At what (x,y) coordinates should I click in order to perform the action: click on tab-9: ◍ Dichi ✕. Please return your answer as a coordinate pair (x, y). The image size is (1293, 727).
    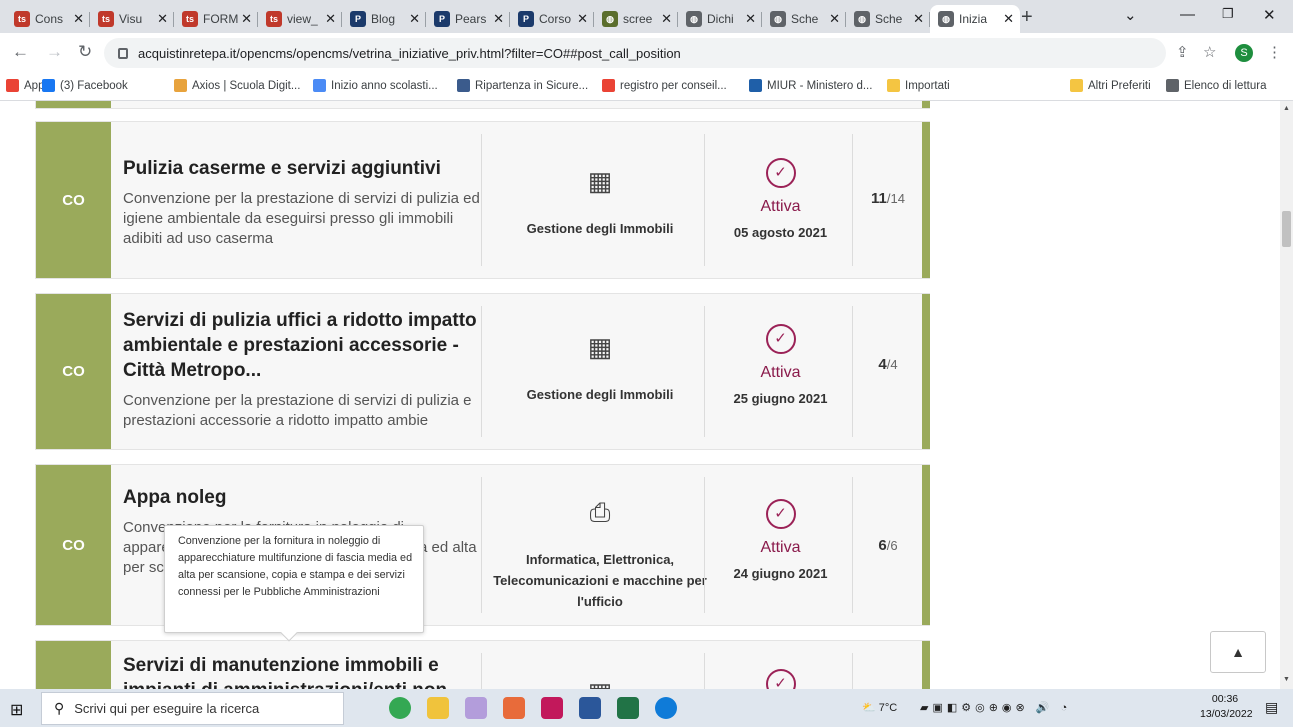
    Looking at the image, I should click on (720, 19).